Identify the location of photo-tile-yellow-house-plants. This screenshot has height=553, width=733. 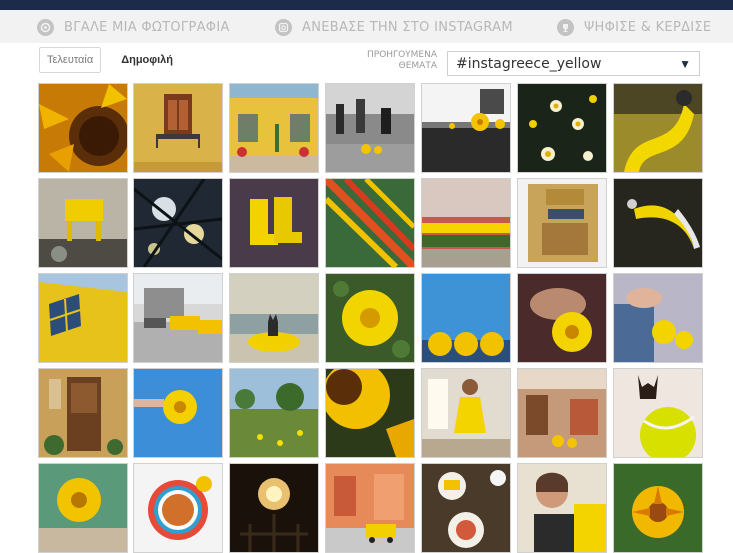
(274, 128).